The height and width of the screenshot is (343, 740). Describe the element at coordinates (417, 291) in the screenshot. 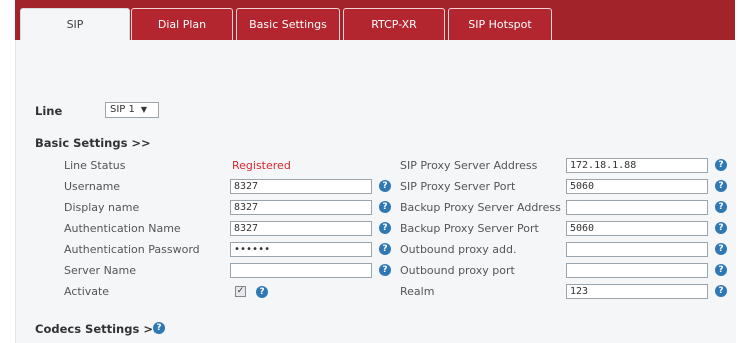

I see `realm-label: Realm` at that location.